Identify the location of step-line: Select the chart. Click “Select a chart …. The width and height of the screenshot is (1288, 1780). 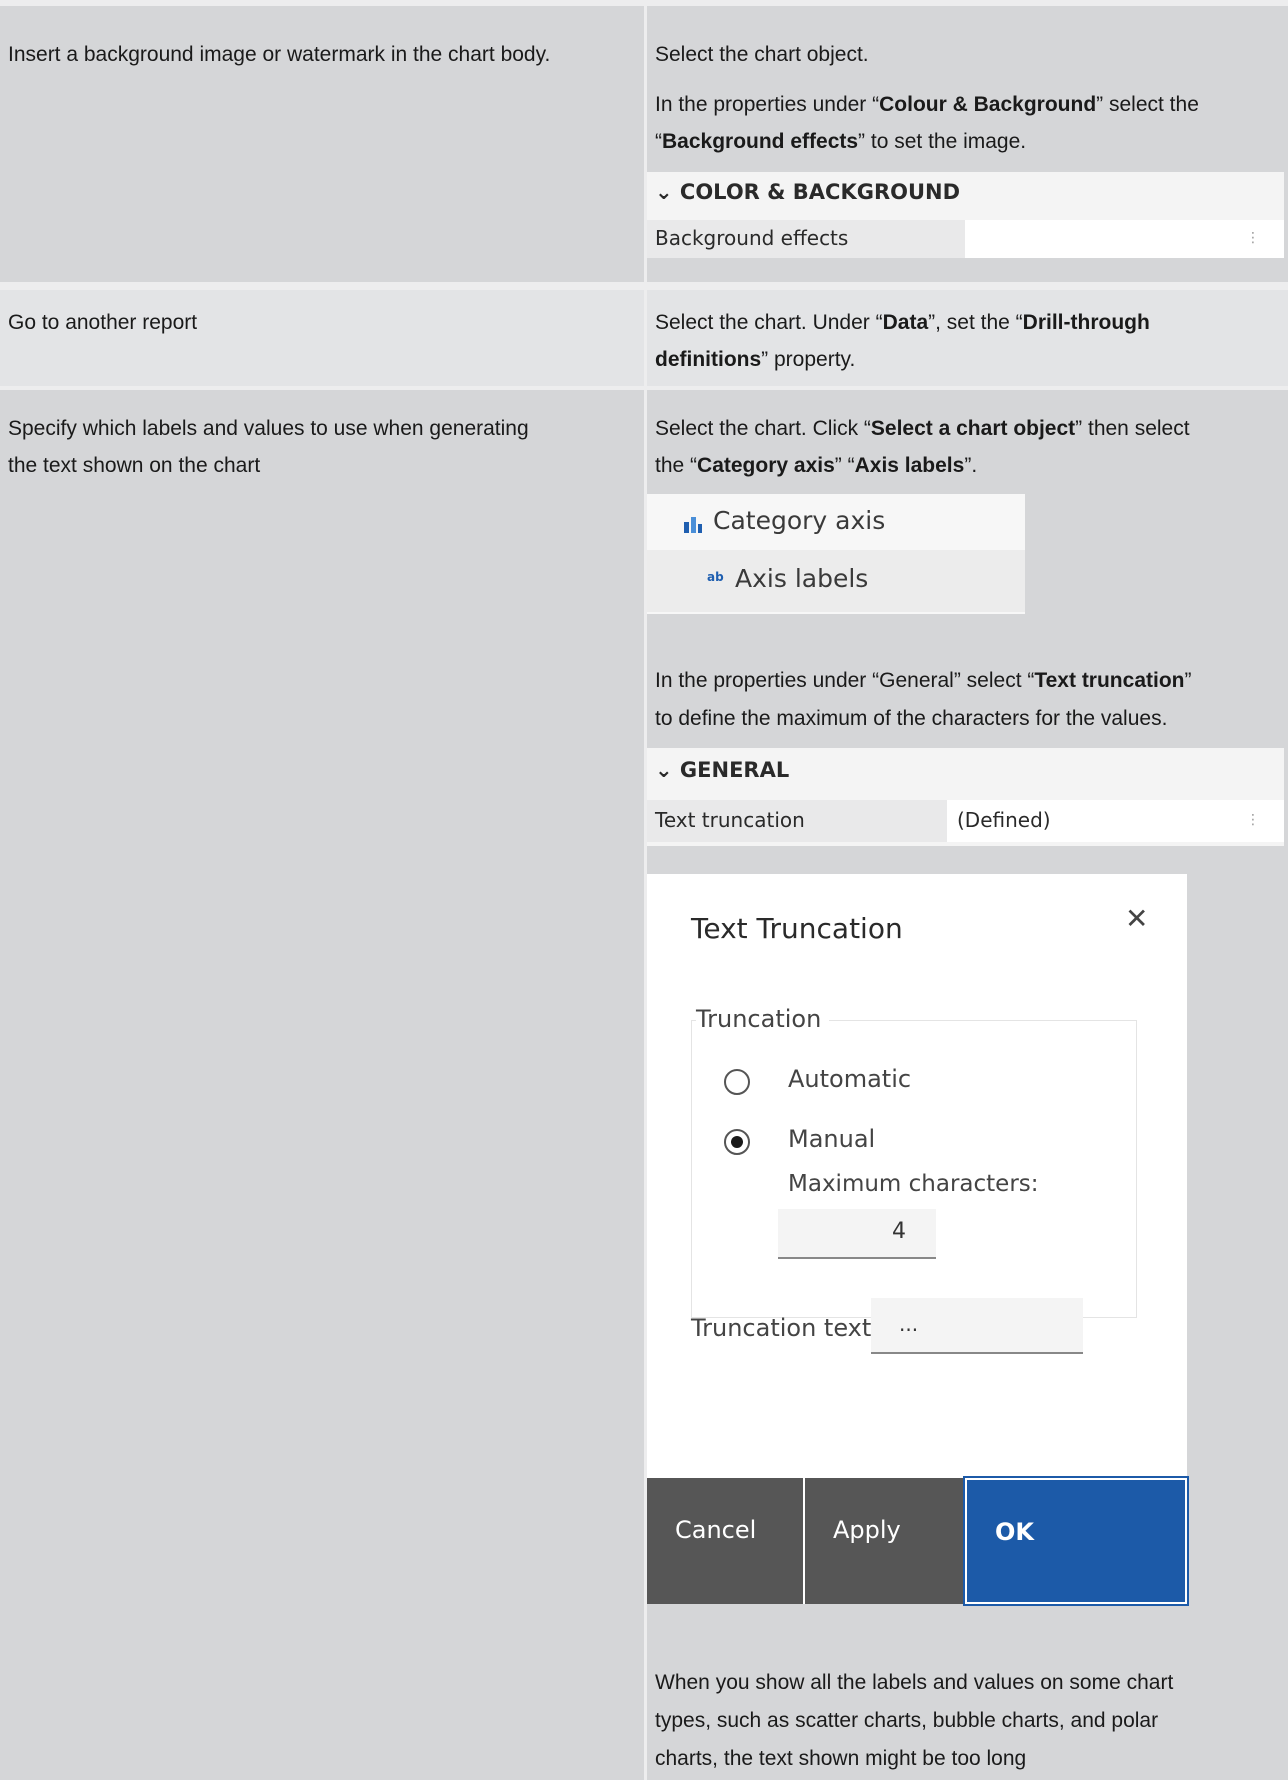
(922, 428).